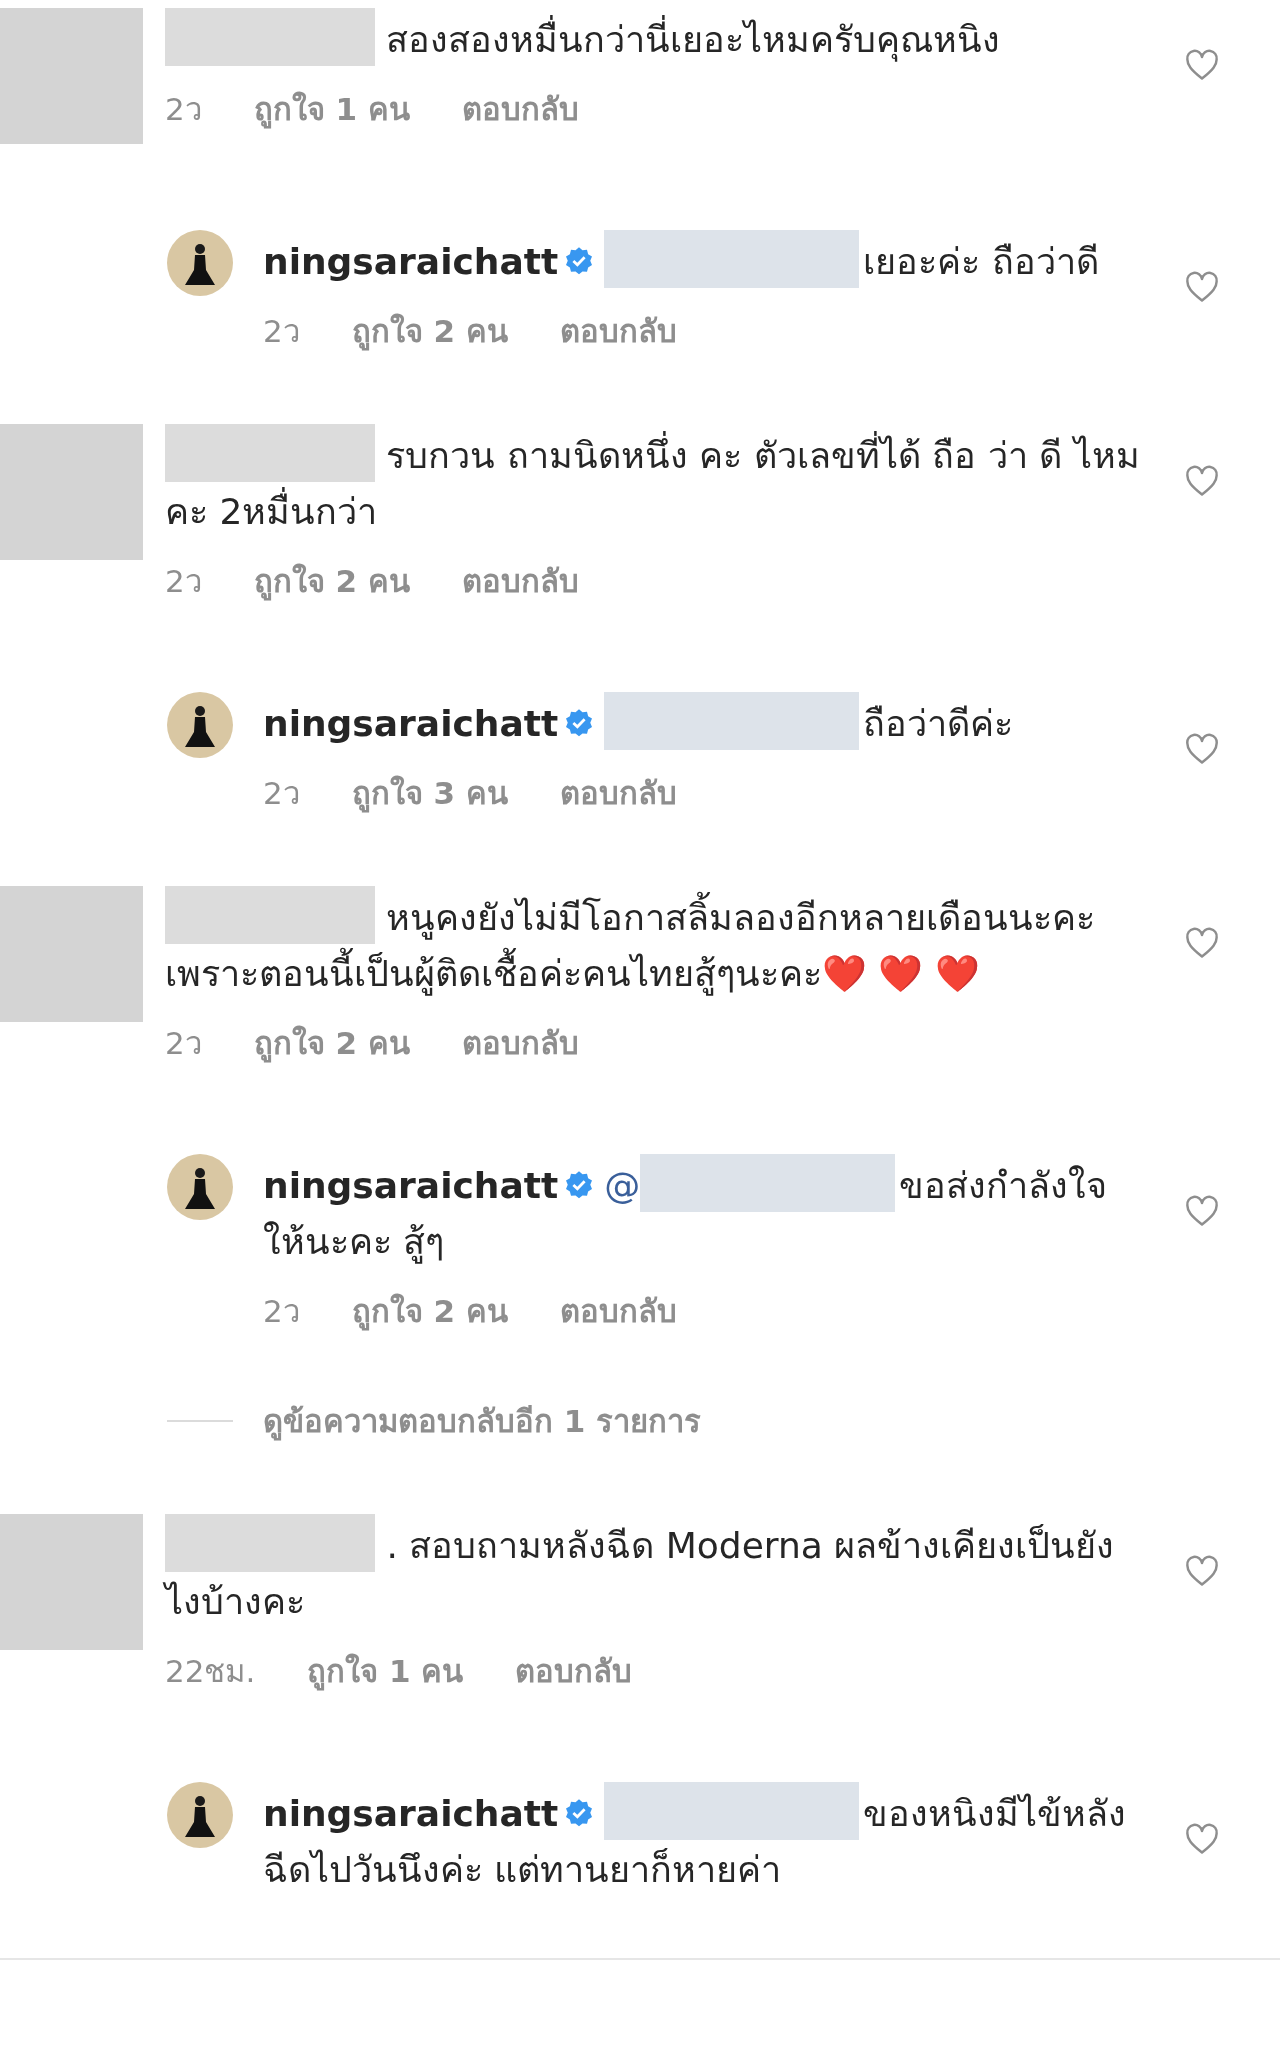 The image size is (1280, 2048). Describe the element at coordinates (654, 38) in the screenshot. I see `comment-text: สองสองหมื่นกว่านี่เยอะไหมครับคุณหนิง` at that location.